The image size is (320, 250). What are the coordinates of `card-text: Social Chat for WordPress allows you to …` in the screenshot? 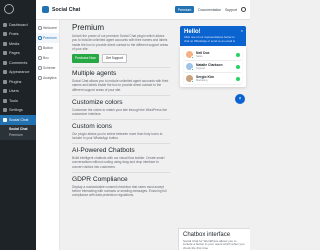 It's located at (214, 244).